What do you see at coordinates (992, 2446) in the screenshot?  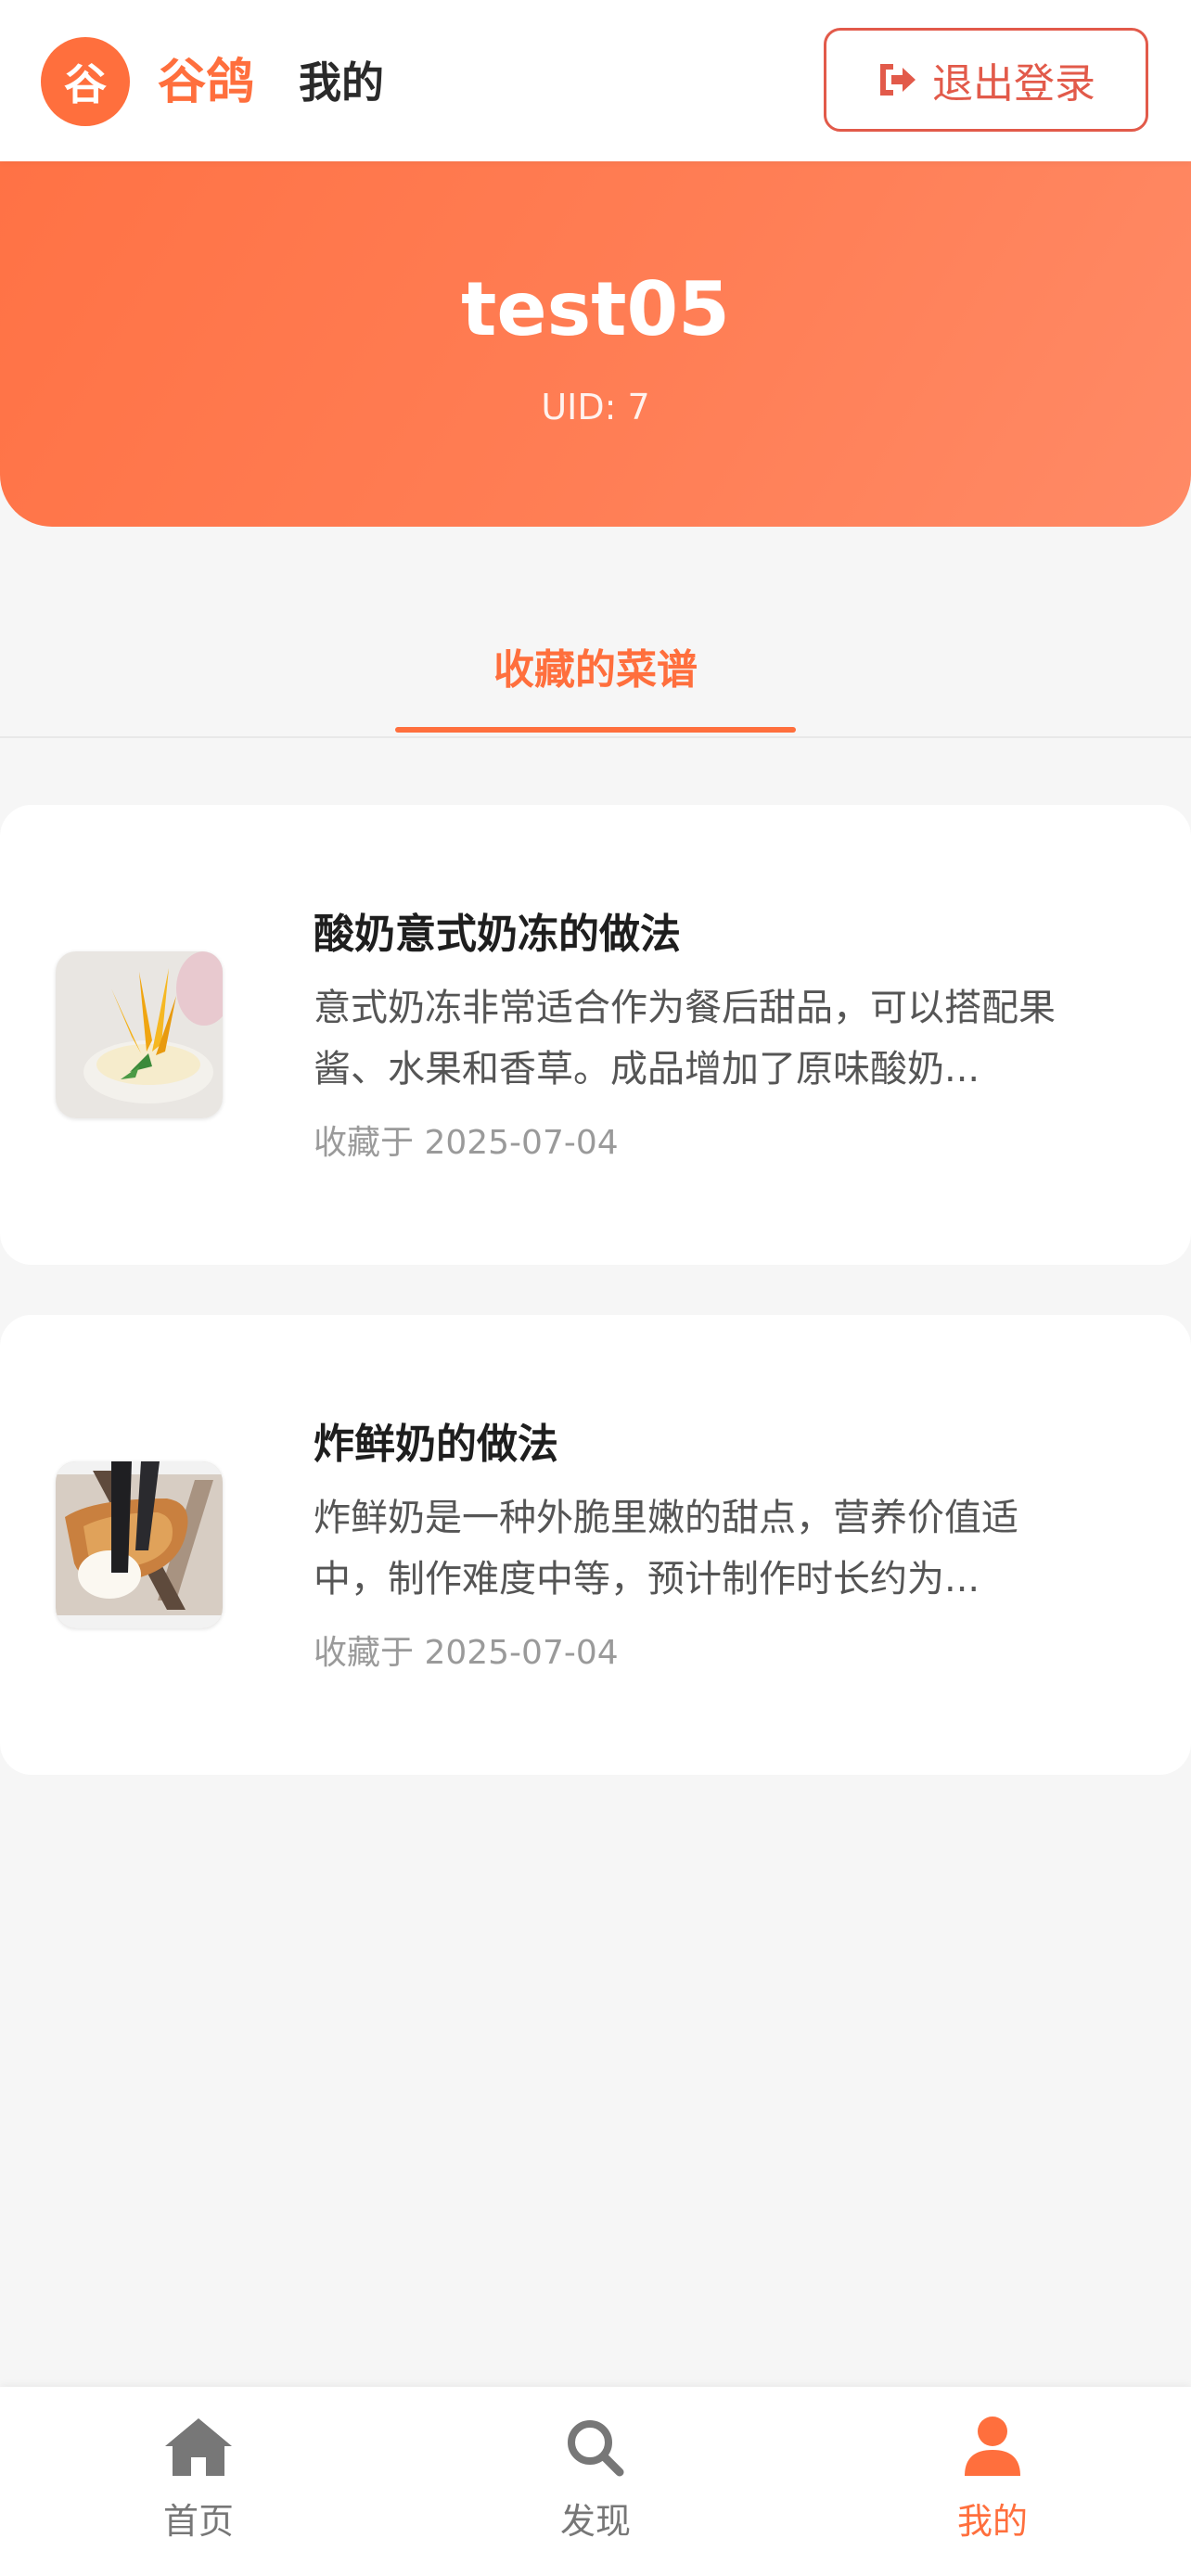 I see `user-icon` at bounding box center [992, 2446].